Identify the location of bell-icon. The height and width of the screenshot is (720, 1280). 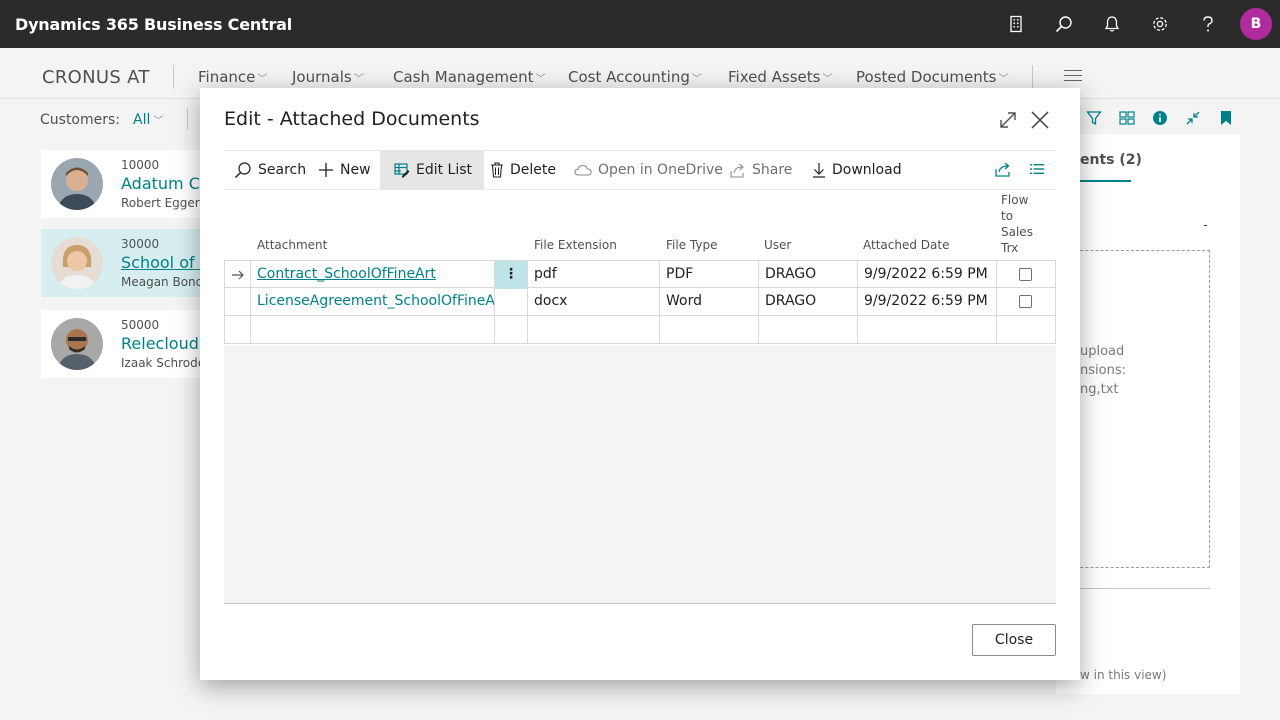
(1112, 24).